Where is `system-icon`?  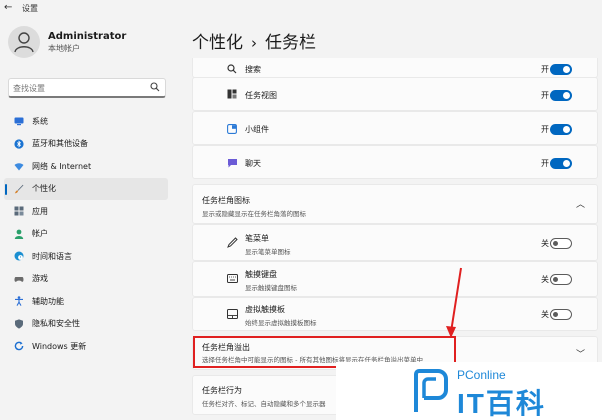
system-icon is located at coordinates (19, 121).